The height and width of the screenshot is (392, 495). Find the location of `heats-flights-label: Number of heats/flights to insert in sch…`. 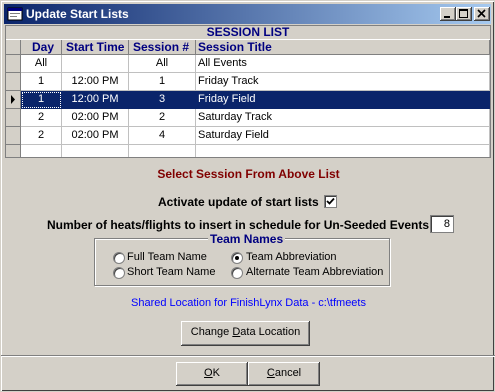

heats-flights-label: Number of heats/flights to insert in sch… is located at coordinates (242, 225).